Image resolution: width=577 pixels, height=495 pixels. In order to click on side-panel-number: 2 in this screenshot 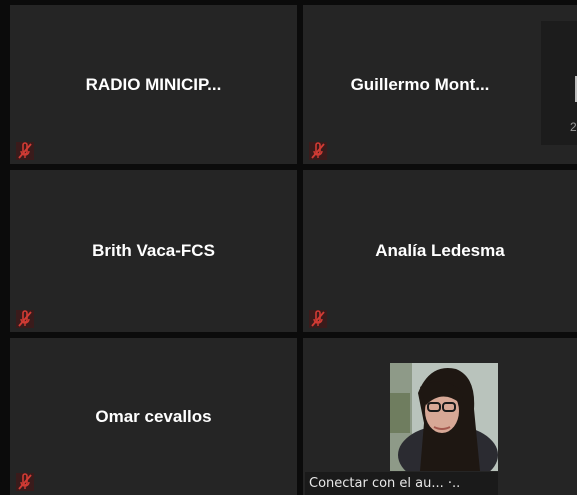, I will do `click(573, 127)`.